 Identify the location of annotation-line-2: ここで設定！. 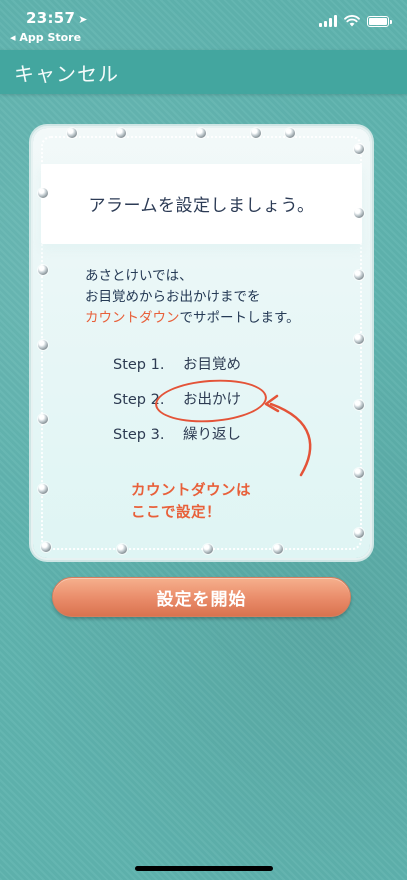
(176, 513).